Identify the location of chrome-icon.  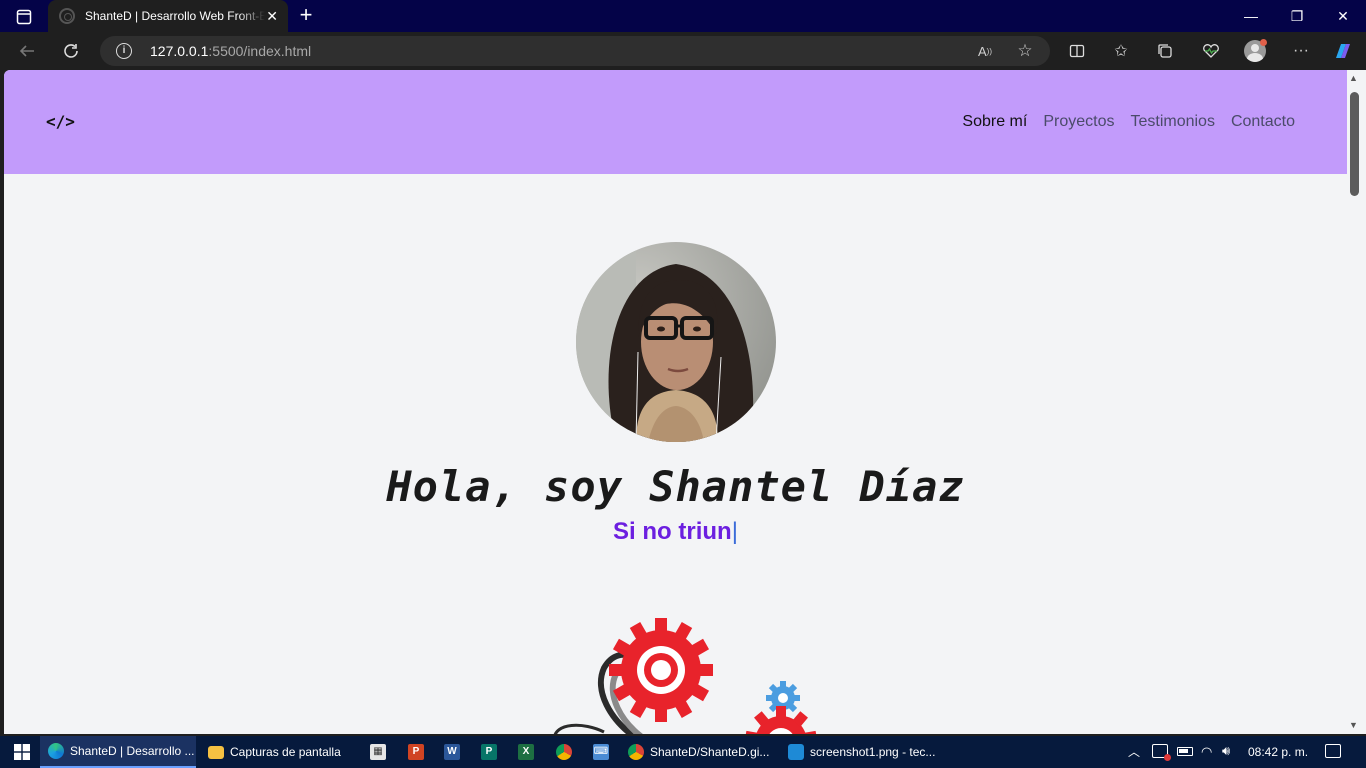
(636, 752).